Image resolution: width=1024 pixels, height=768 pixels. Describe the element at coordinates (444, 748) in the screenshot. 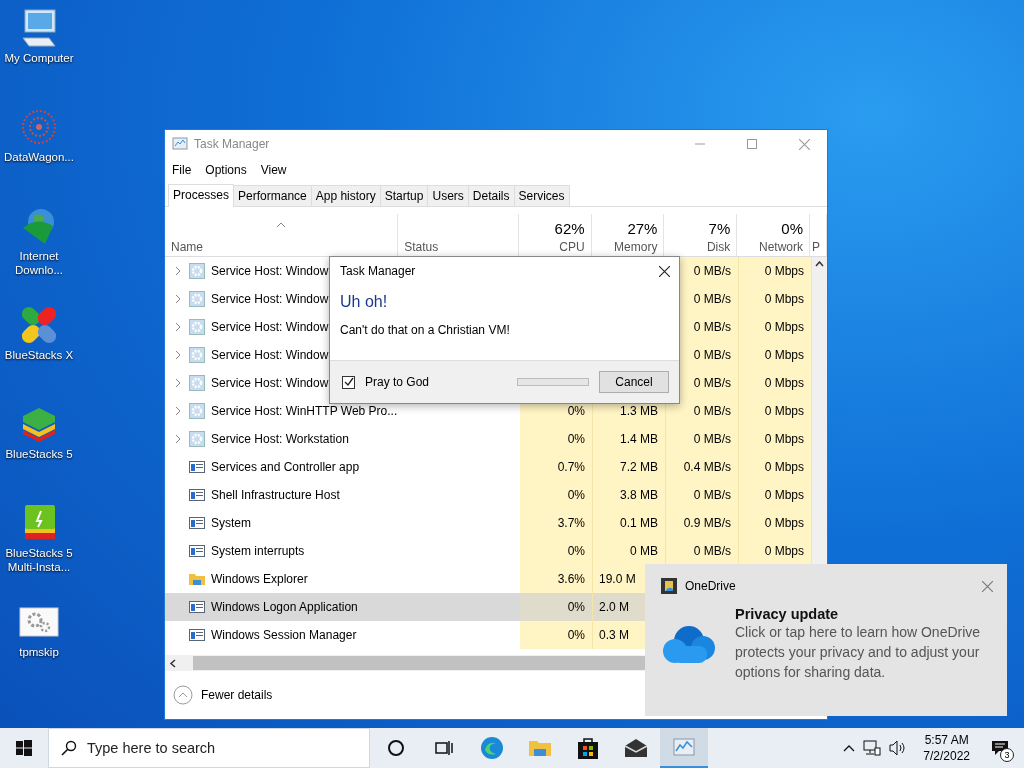

I see `task-view-icon` at that location.